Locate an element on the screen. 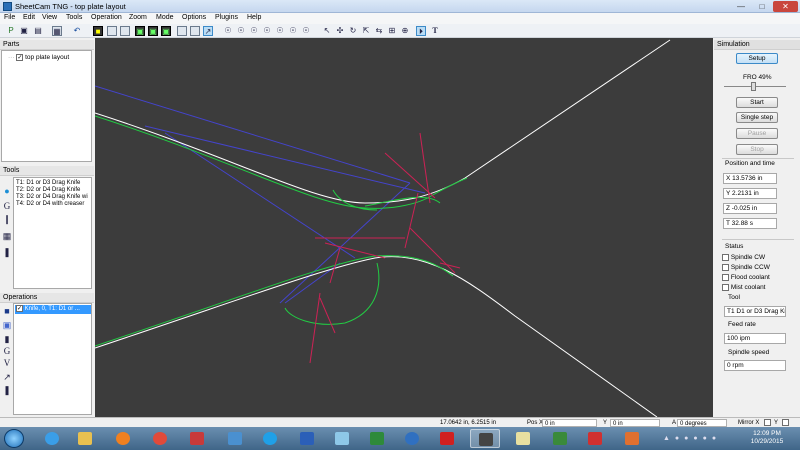  spindle-ccw-check: Spindle CCW is located at coordinates (746, 267).